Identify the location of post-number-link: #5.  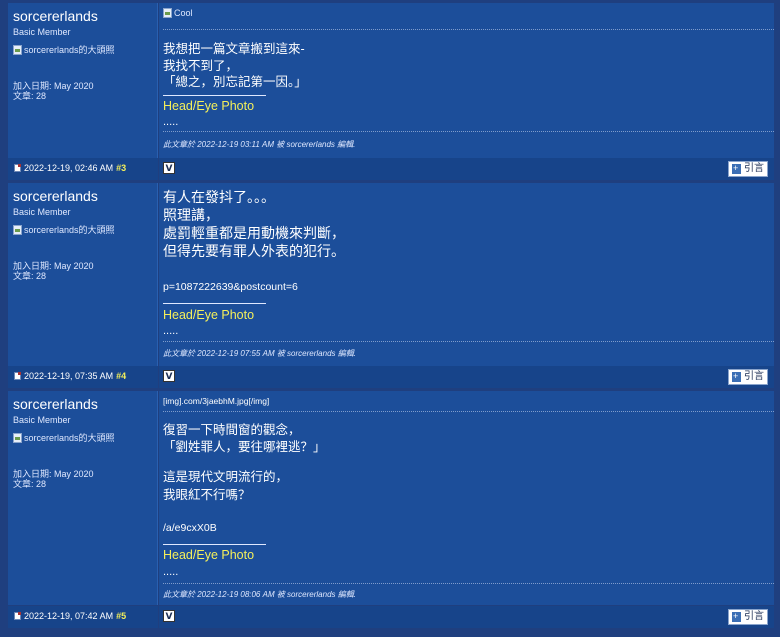
(121, 616).